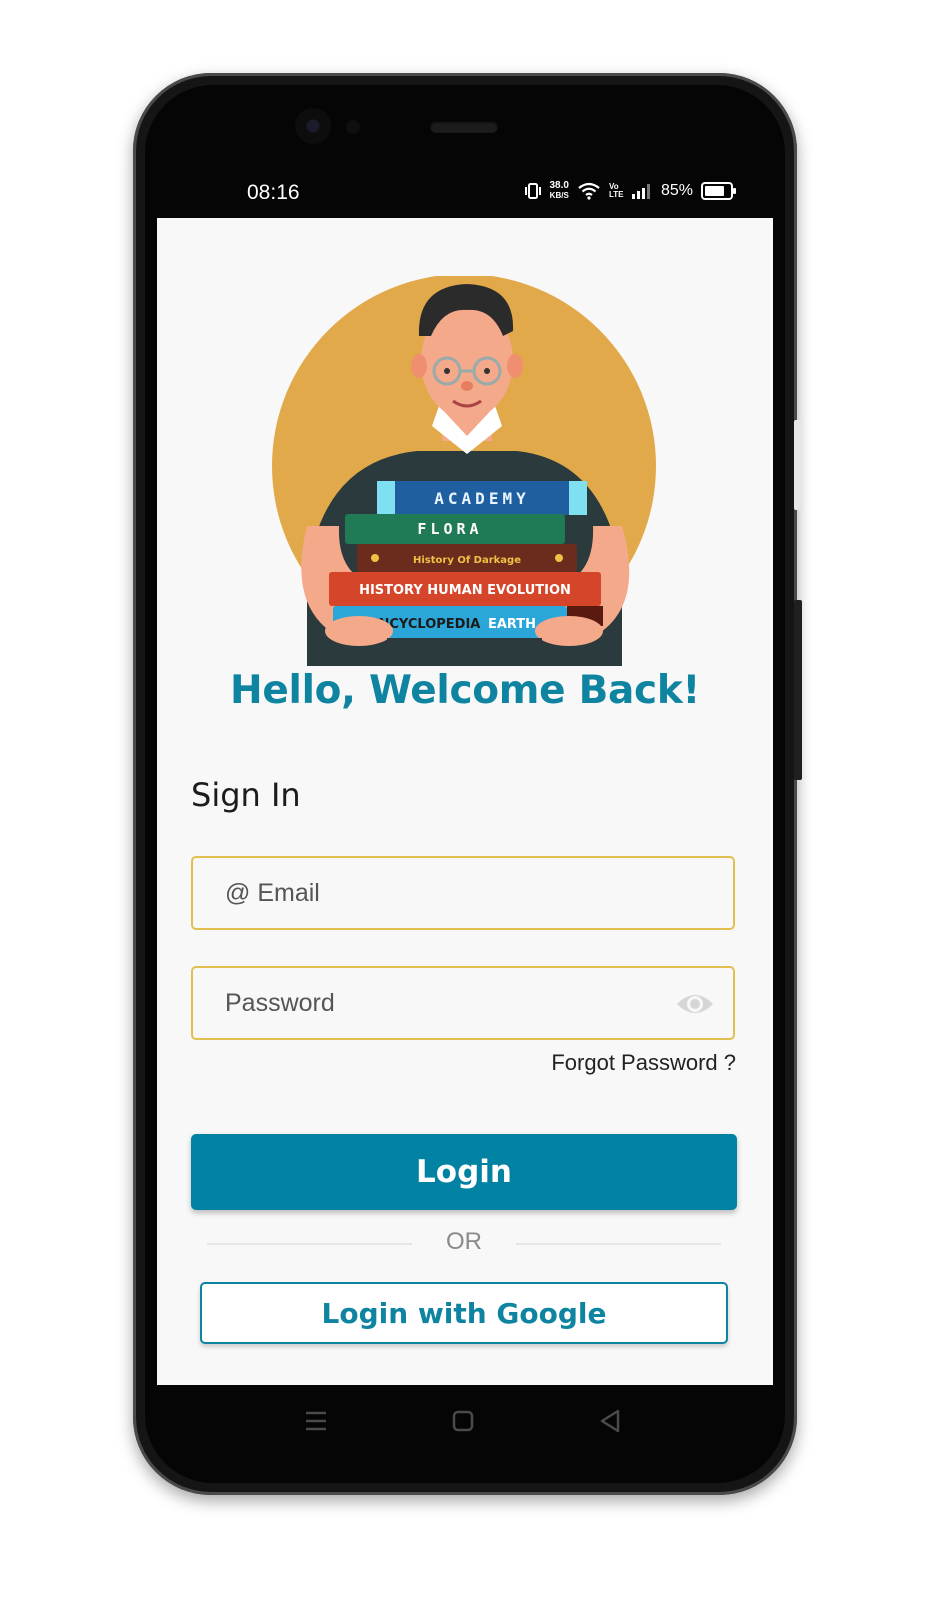  I want to click on status-icons: 38.0 KB/S Vo LTE 85%, so click(630, 191).